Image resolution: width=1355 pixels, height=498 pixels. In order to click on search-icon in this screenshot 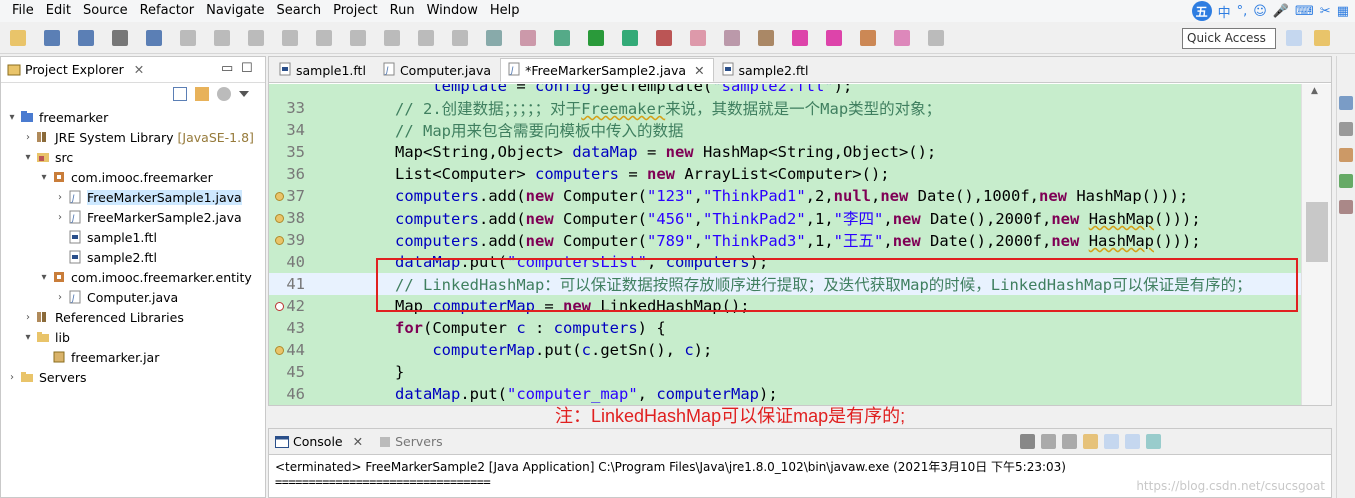, I will do `click(766, 38)`.